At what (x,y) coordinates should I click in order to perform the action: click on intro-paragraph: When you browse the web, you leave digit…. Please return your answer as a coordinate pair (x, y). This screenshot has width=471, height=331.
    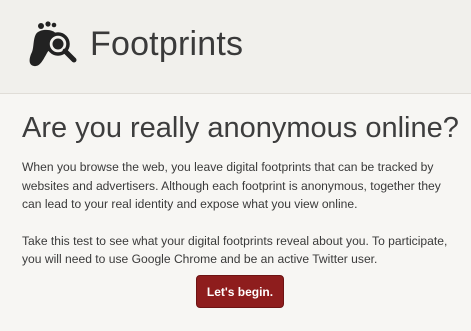
    Looking at the image, I should click on (231, 185).